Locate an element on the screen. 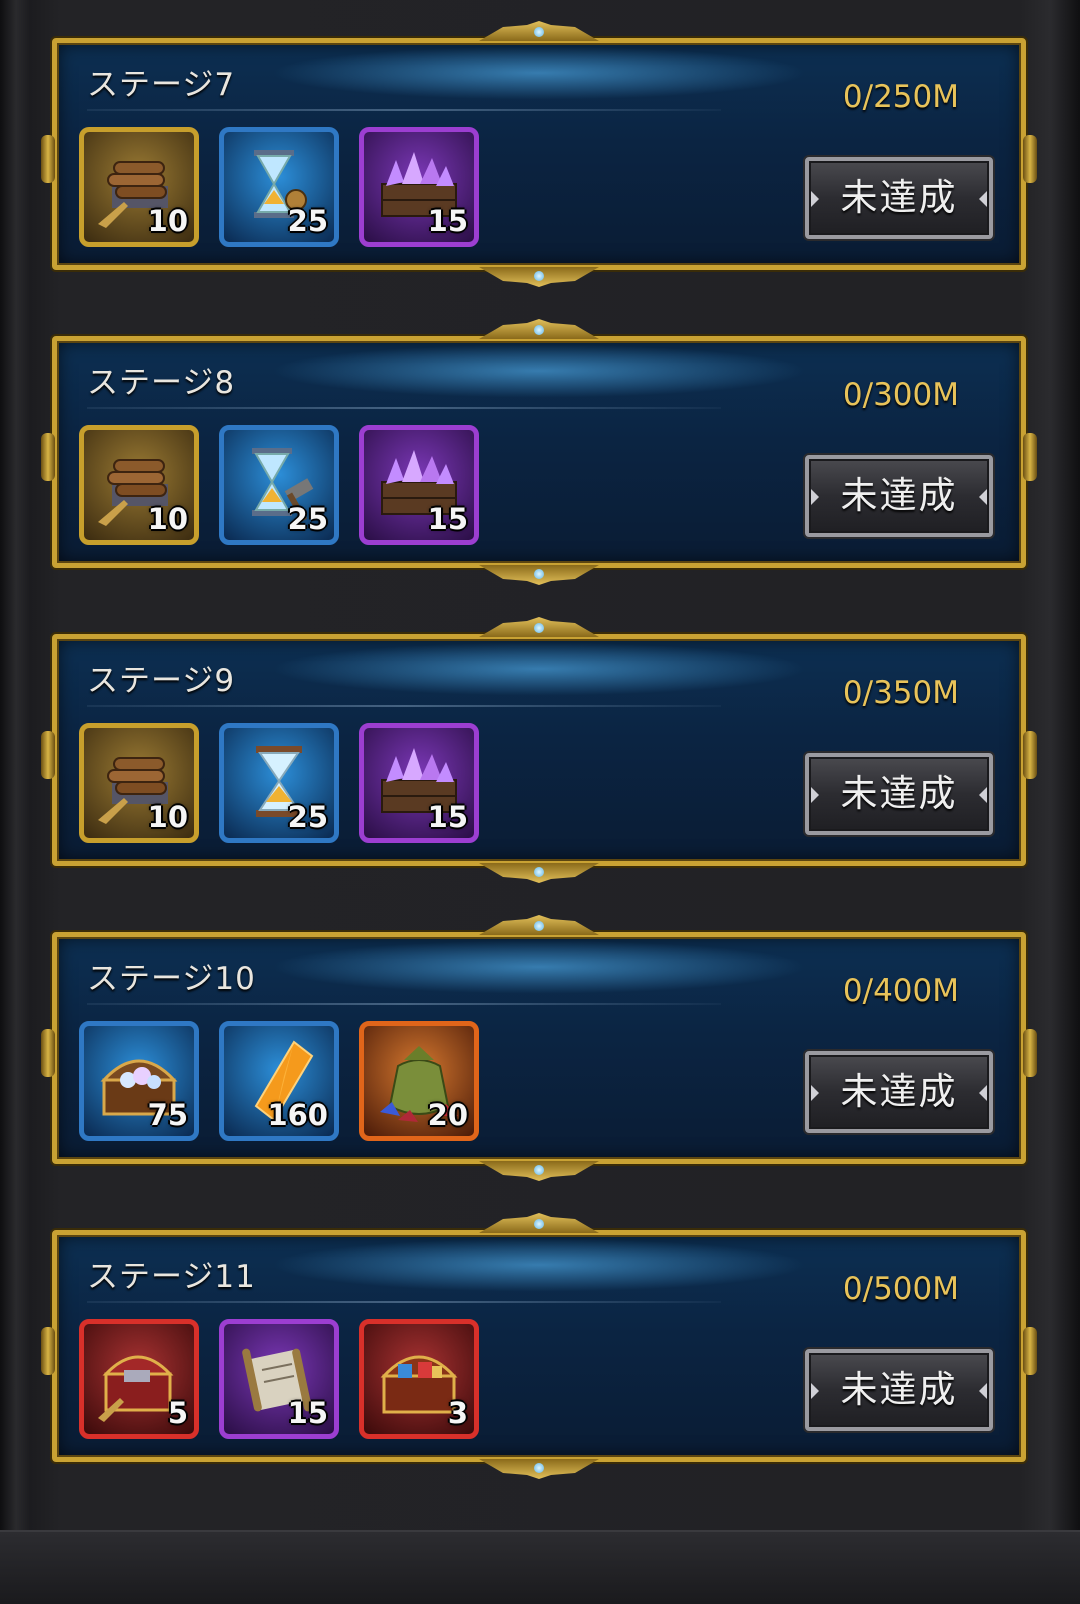 Image resolution: width=1080 pixels, height=1604 pixels. stage-progress: 0/250M is located at coordinates (900, 97).